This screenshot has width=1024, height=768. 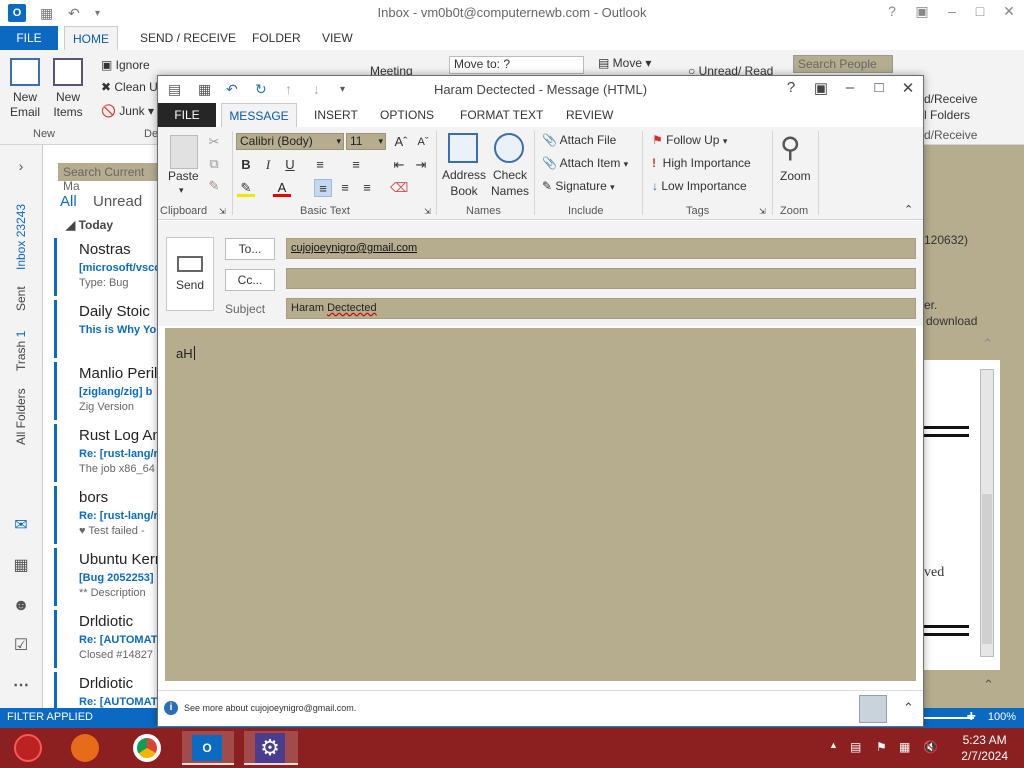 I want to click on font-color-icon: A, so click(x=282, y=188).